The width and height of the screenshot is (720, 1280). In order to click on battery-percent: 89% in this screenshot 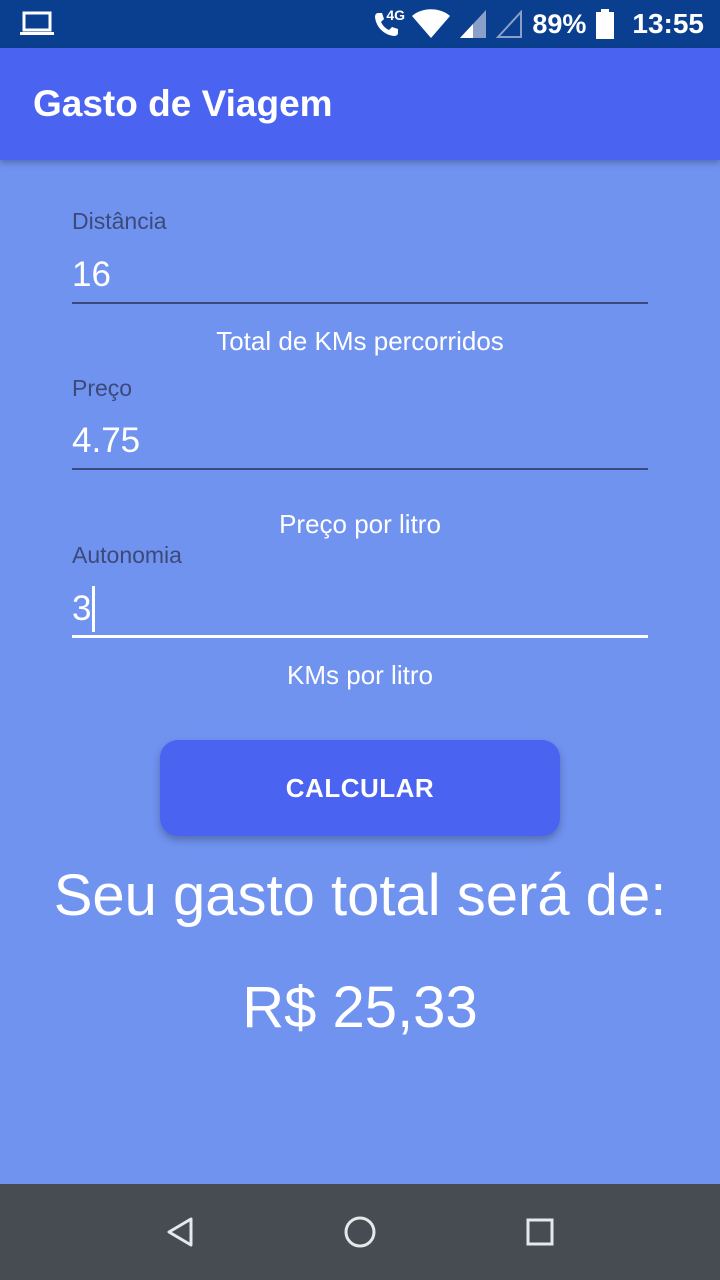, I will do `click(559, 23)`.